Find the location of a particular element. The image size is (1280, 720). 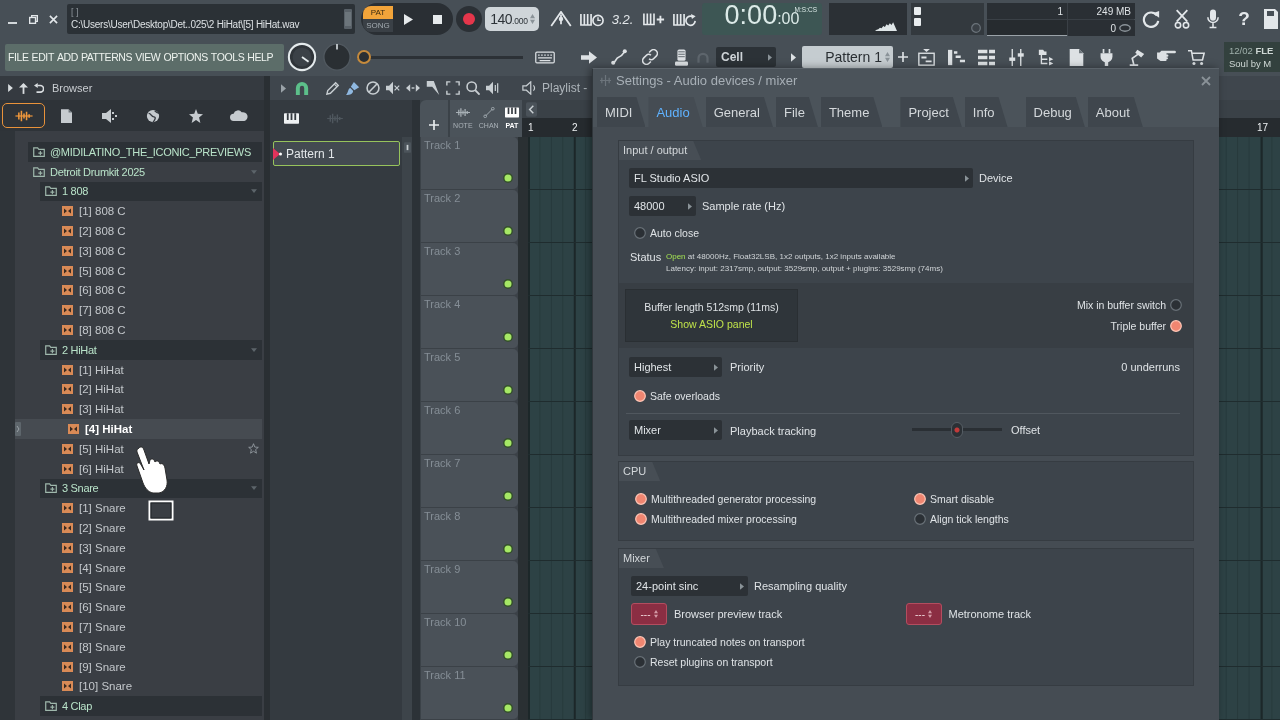

menu-item: EDIT is located at coordinates (42, 57).